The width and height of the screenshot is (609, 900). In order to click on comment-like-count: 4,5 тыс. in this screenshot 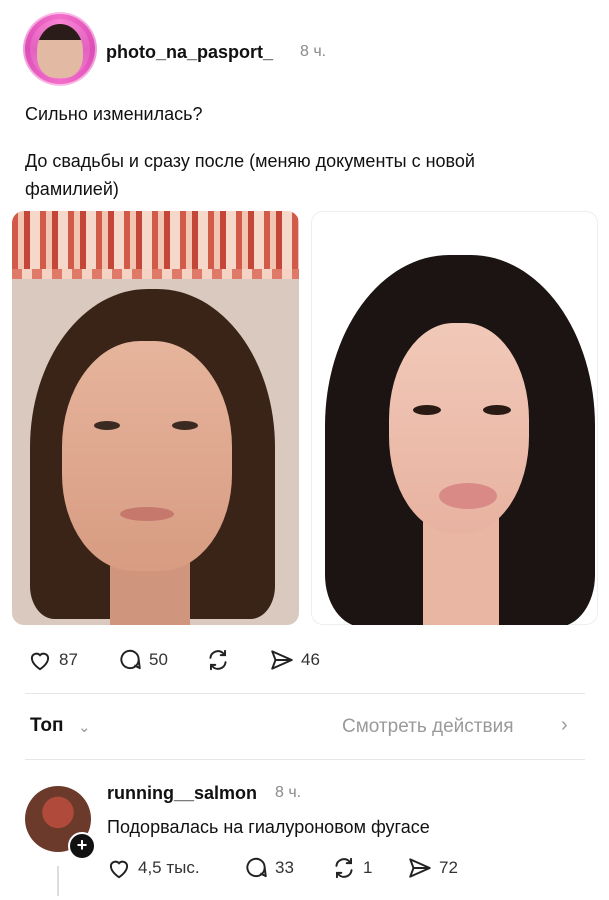, I will do `click(169, 867)`.